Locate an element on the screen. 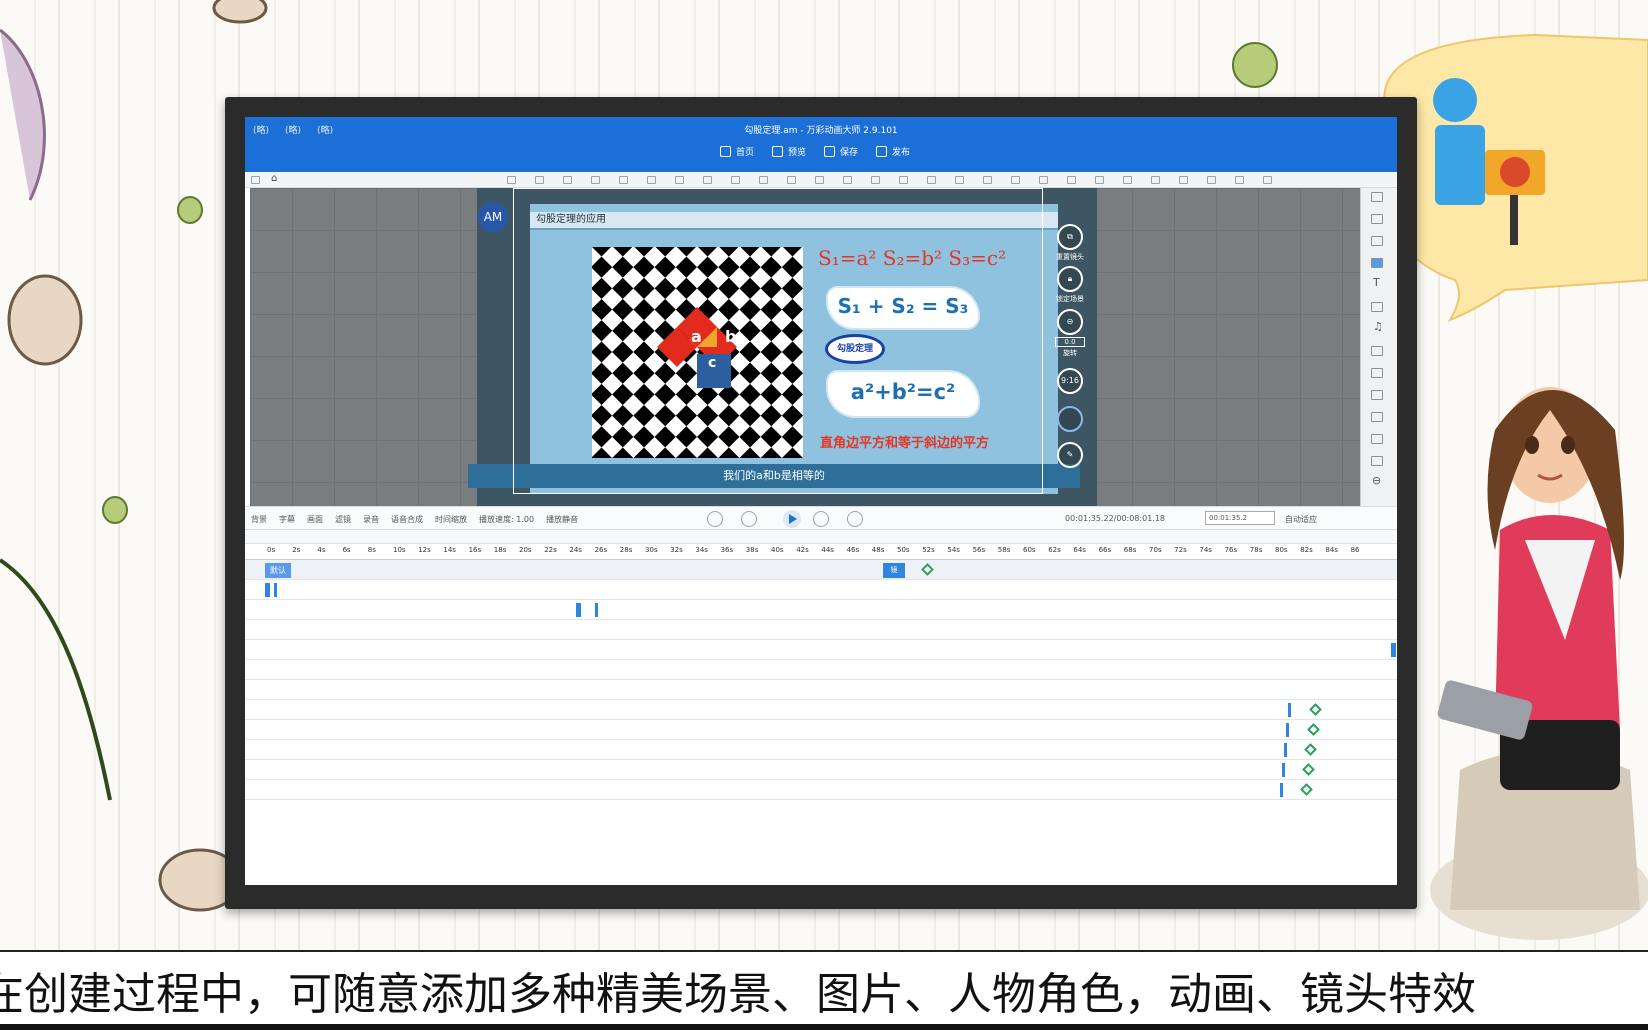 This screenshot has width=1648, height=1030. prev-frame-button is located at coordinates (749, 519).